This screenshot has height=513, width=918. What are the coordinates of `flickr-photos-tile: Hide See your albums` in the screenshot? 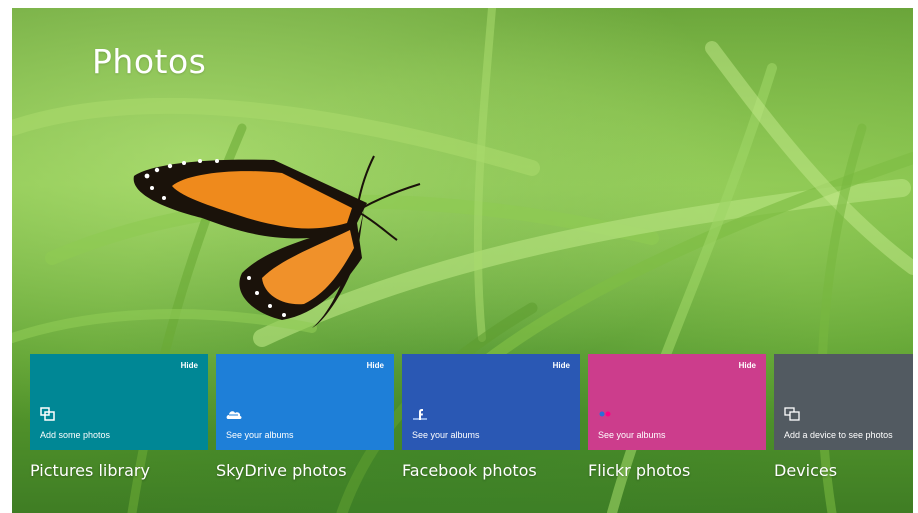 It's located at (677, 402).